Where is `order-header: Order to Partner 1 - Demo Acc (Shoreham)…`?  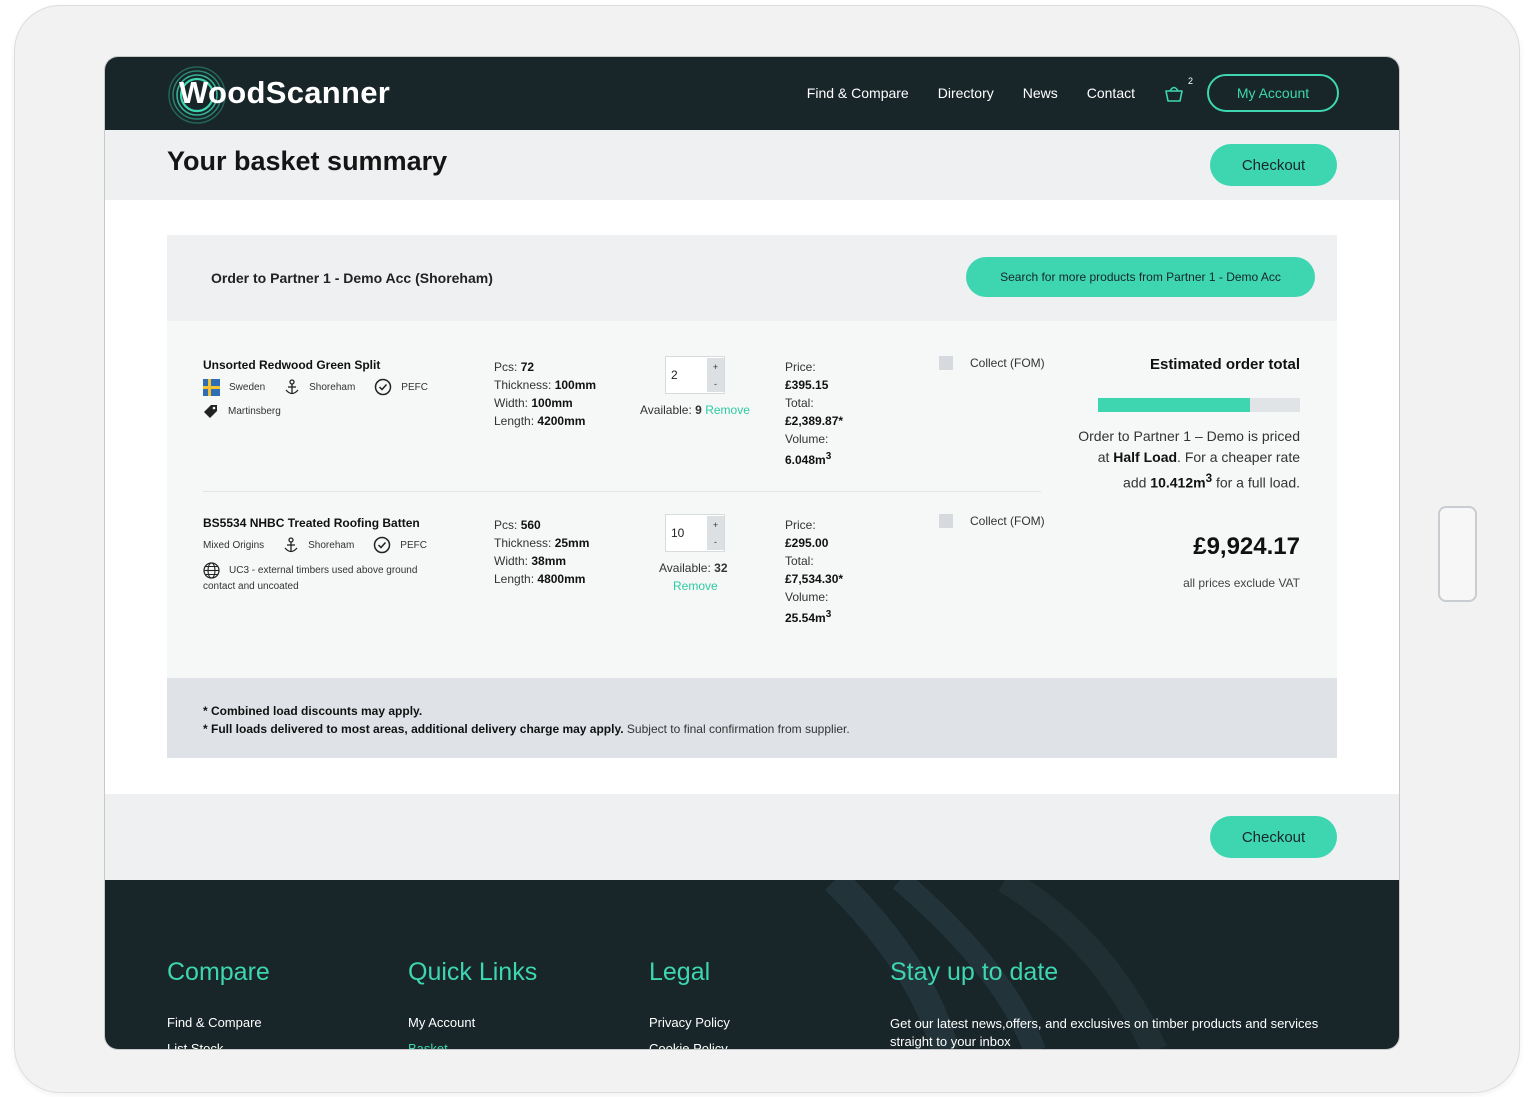
order-header: Order to Partner 1 - Demo Acc (Shoreham)… is located at coordinates (752, 278).